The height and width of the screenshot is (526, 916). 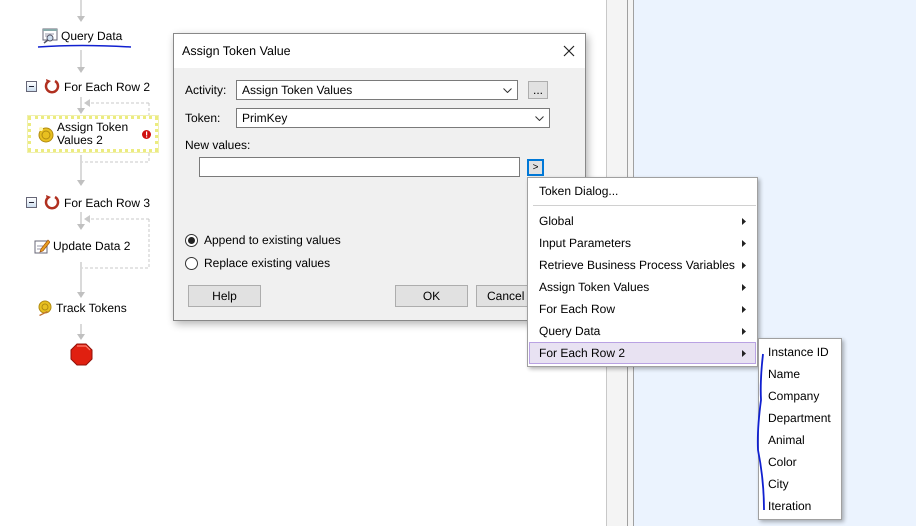 I want to click on radio-label: Replace existing values, so click(x=267, y=263).